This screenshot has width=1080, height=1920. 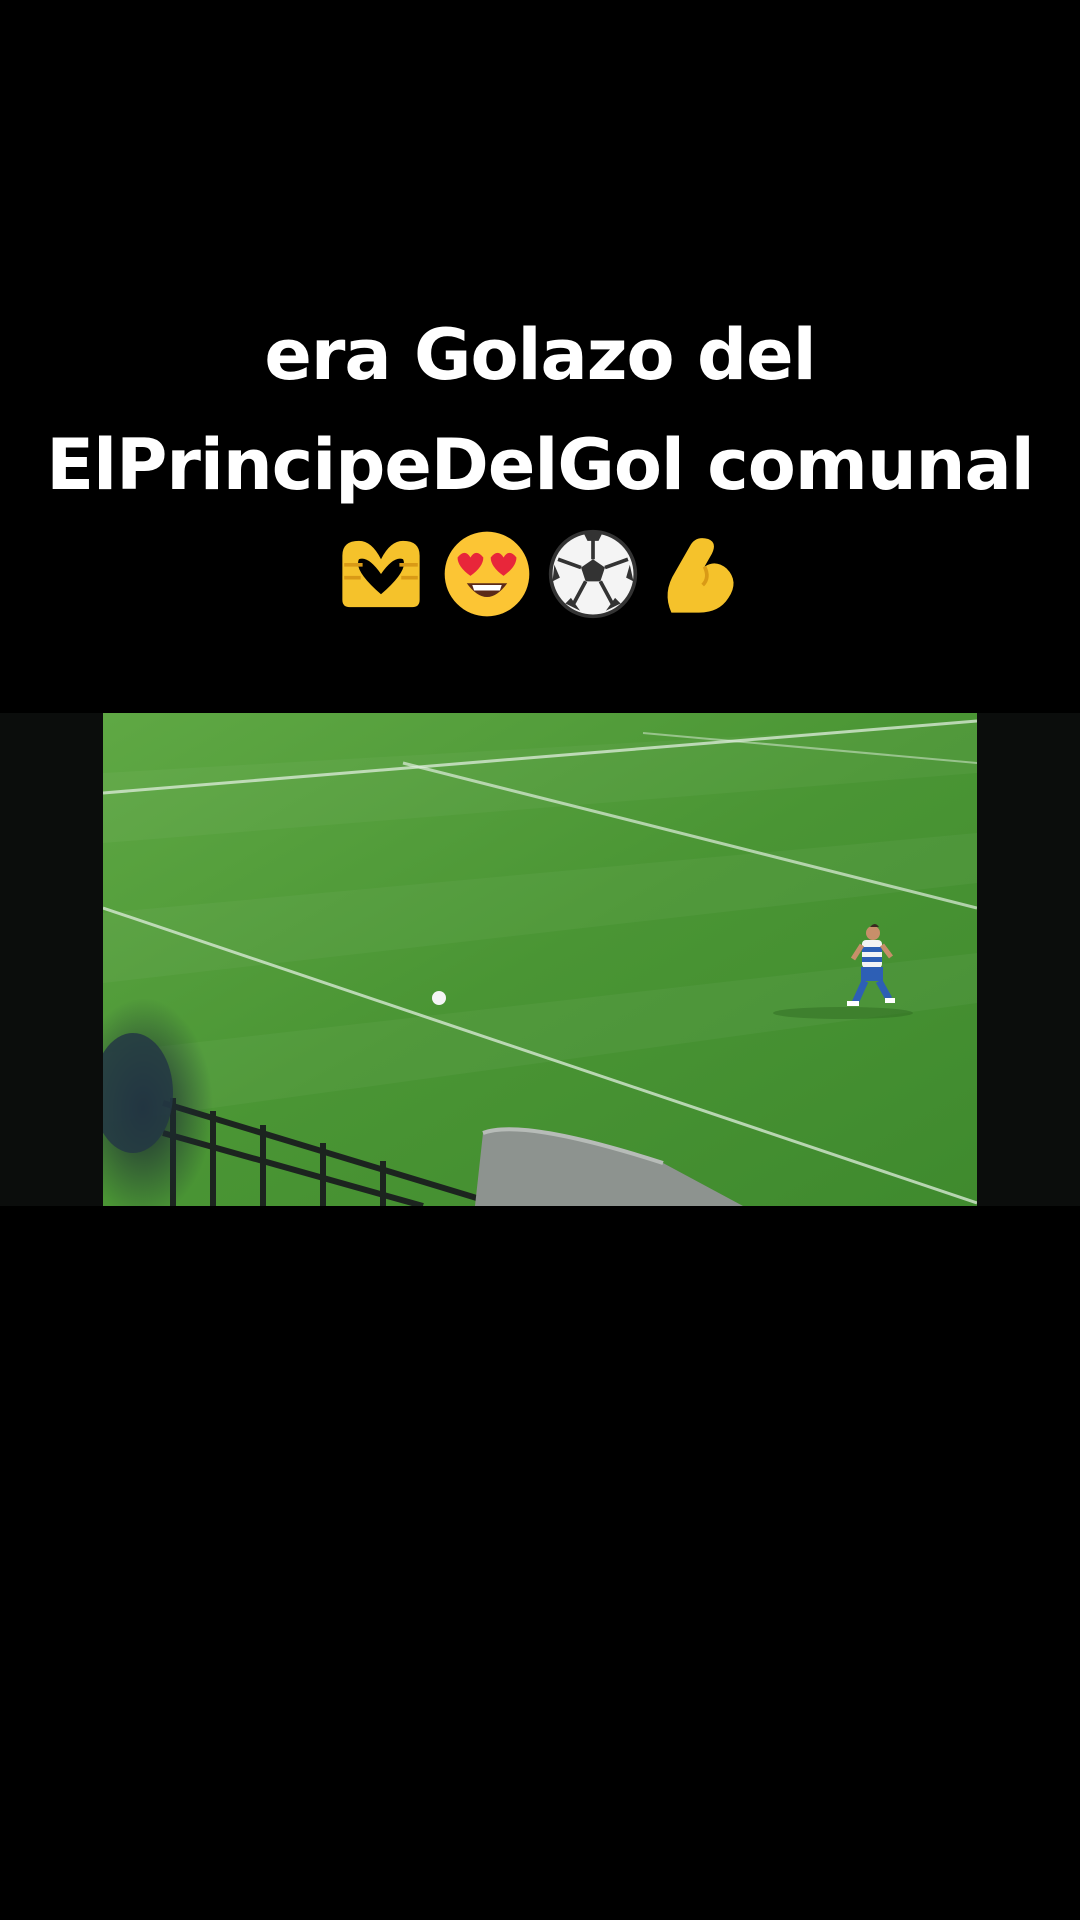 I want to click on flexed-biceps-icon, so click(x=700, y=575).